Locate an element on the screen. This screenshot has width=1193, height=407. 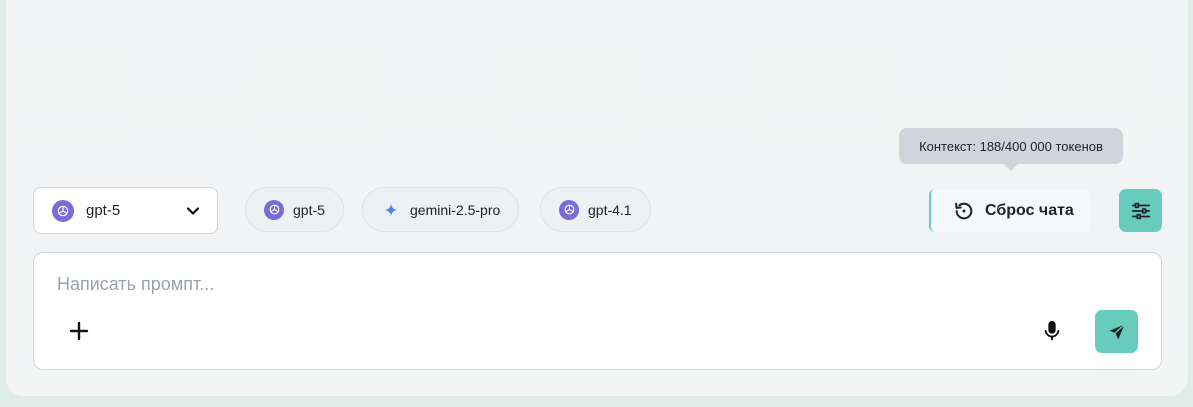
reset-chat-button: Сброс чата is located at coordinates (1009, 210).